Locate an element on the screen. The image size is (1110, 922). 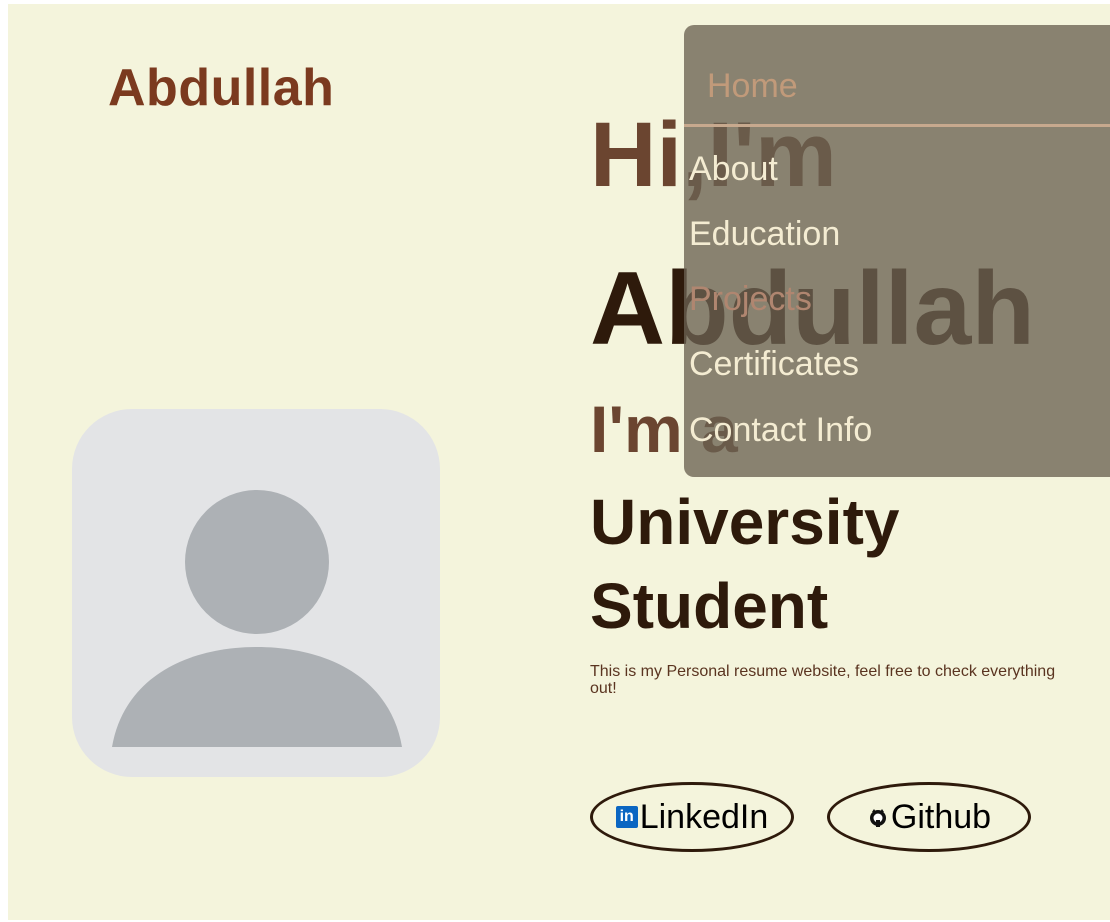
linkedin-button: in LinkedIn is located at coordinates (692, 817).